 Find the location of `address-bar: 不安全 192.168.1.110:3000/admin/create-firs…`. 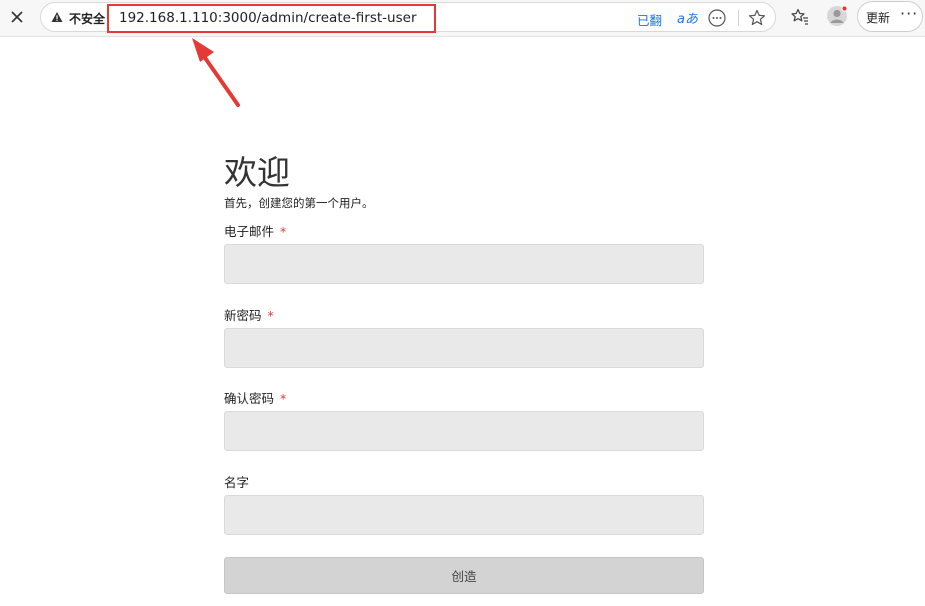

address-bar: 不安全 192.168.1.110:3000/admin/create-firs… is located at coordinates (408, 17).